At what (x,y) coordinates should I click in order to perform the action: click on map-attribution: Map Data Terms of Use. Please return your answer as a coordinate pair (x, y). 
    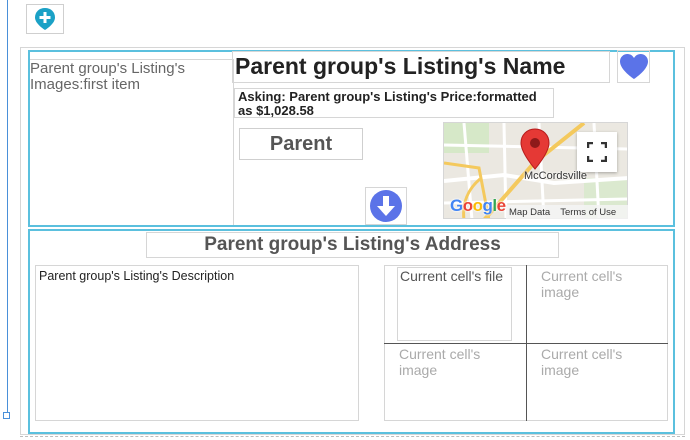
    Looking at the image, I should click on (567, 212).